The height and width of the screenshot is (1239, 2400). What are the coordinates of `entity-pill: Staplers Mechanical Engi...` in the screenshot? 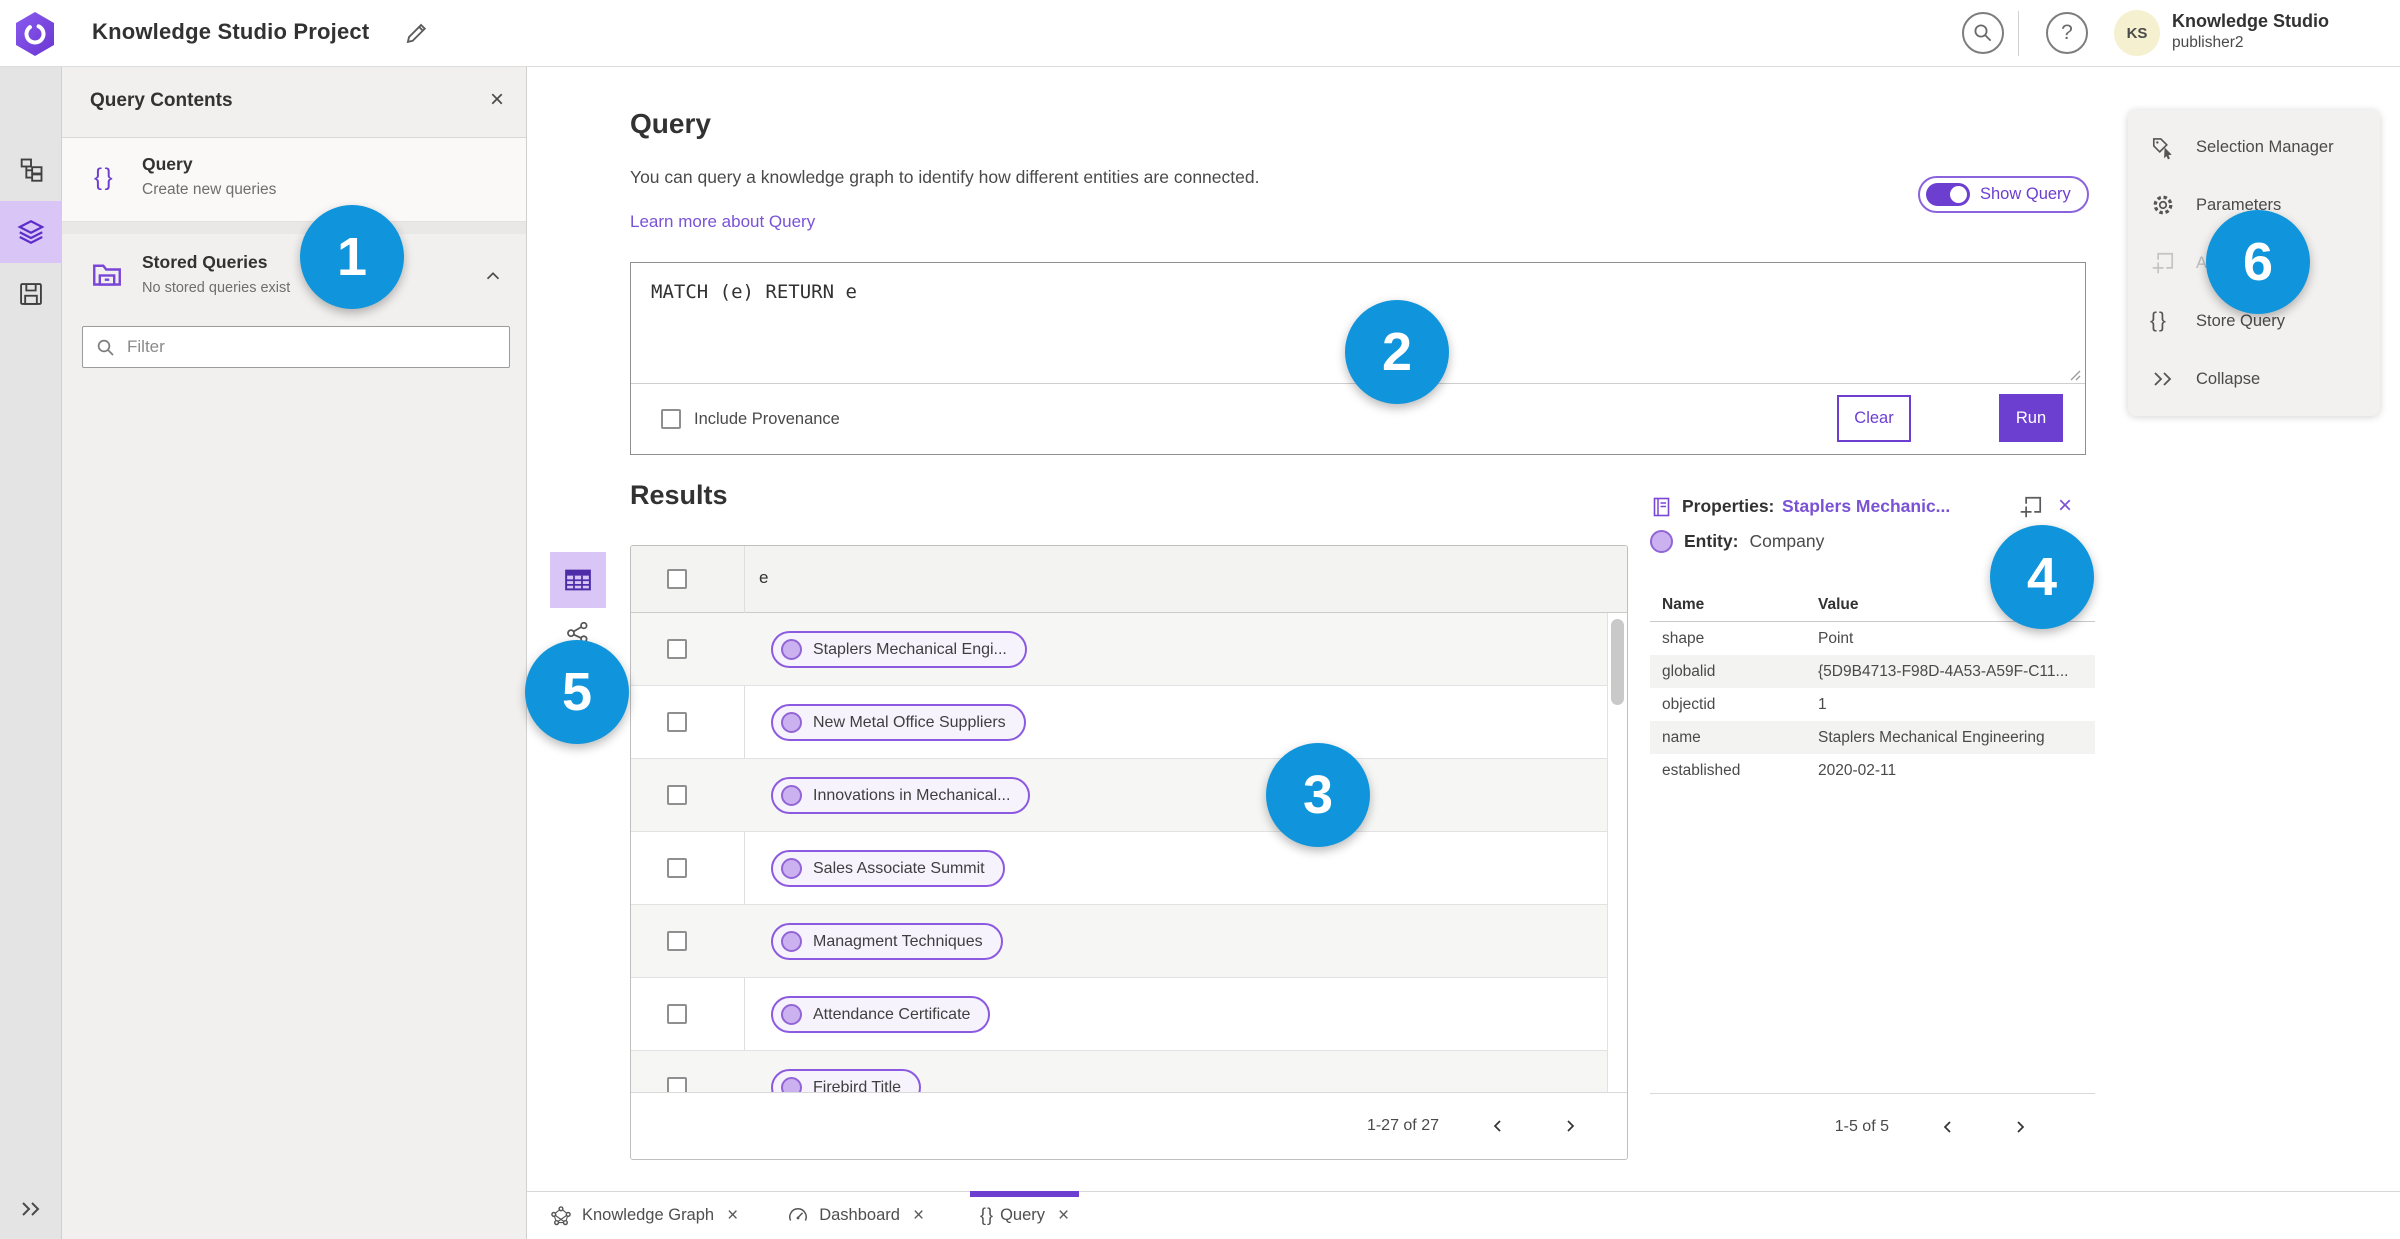 It's located at (899, 649).